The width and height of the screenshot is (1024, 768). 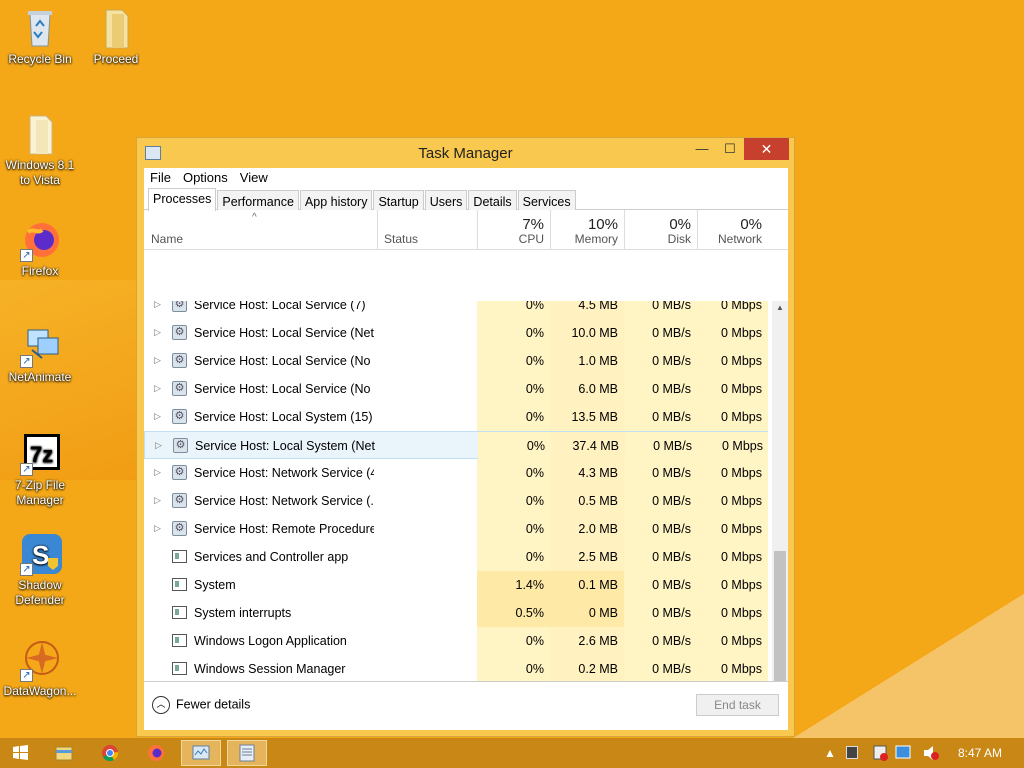 What do you see at coordinates (596, 239) in the screenshot?
I see `column-memory-label: Memory` at bounding box center [596, 239].